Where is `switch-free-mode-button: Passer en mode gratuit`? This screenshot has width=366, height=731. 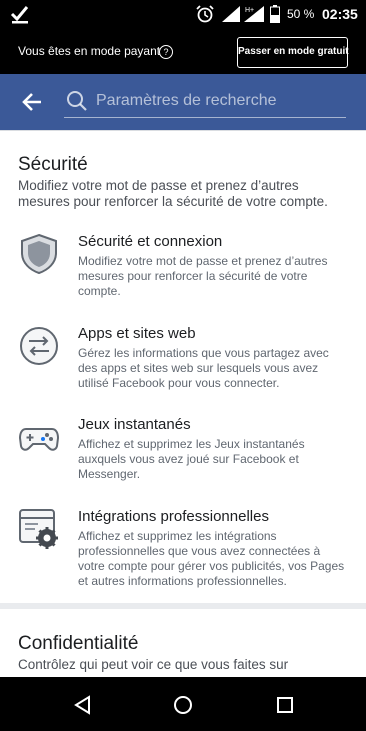 switch-free-mode-button: Passer en mode gratuit is located at coordinates (293, 52).